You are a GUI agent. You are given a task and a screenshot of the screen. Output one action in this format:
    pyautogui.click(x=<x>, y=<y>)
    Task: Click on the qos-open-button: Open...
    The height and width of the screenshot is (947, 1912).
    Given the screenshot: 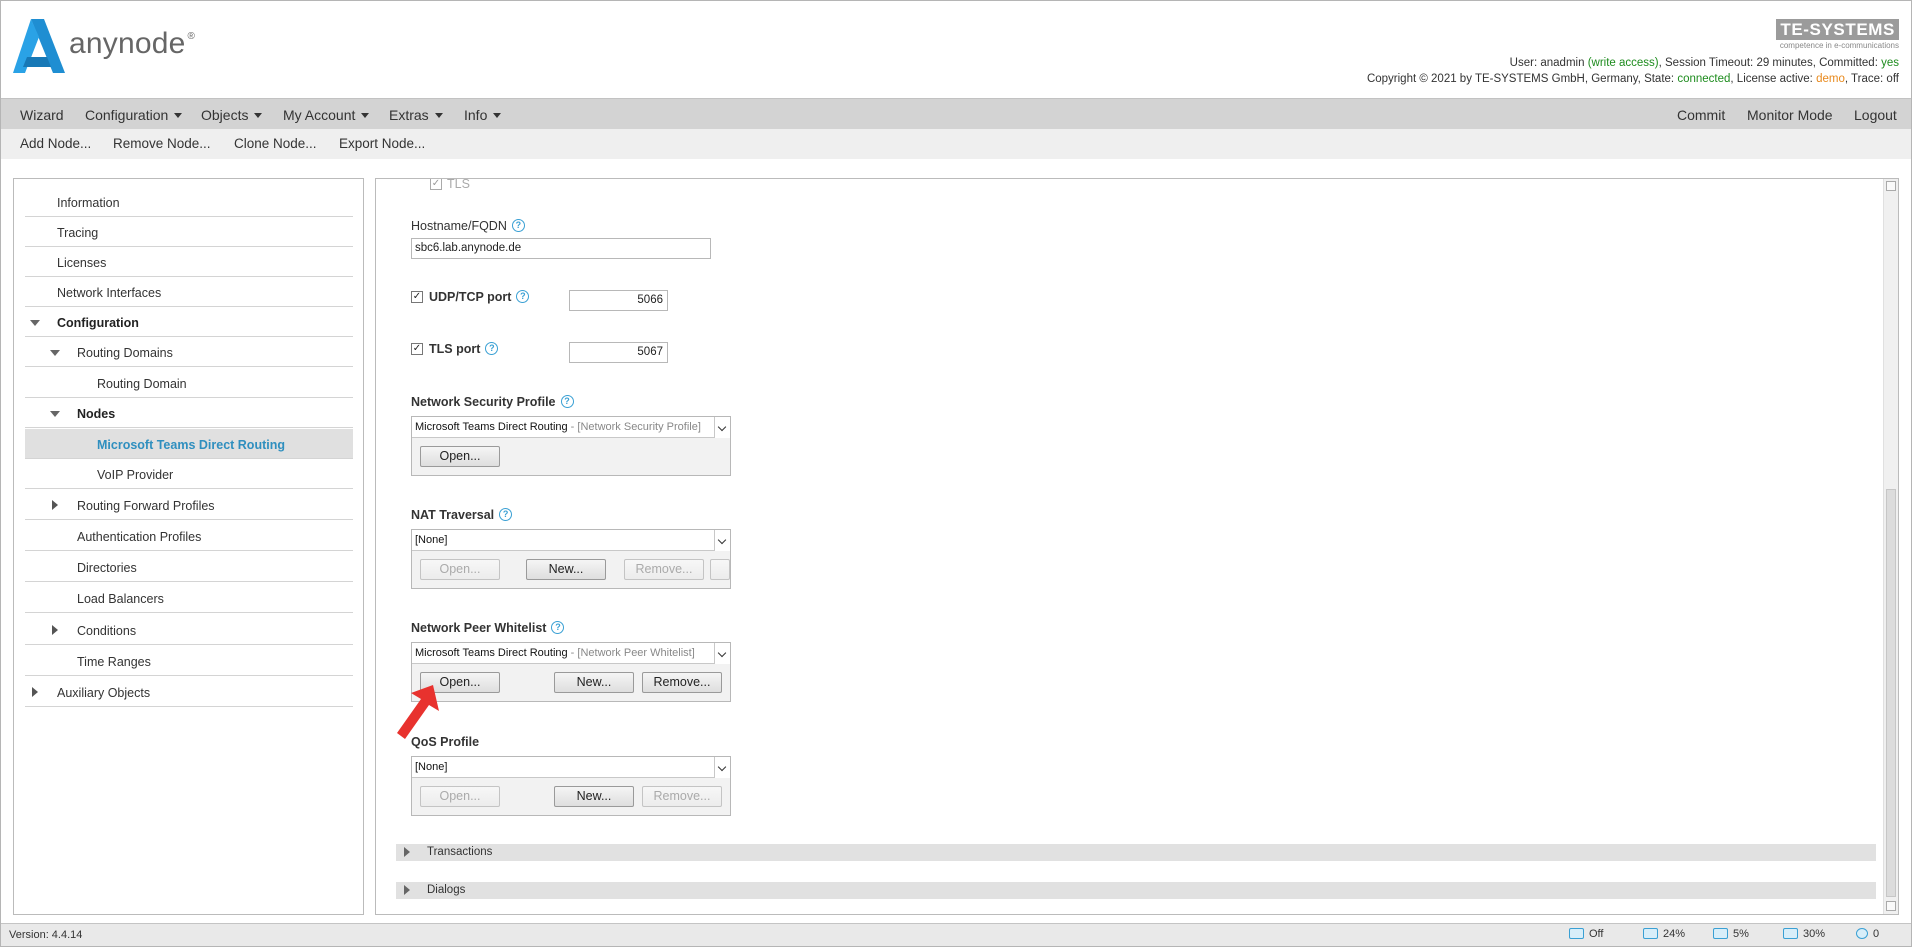 What is the action you would take?
    pyautogui.click(x=460, y=796)
    